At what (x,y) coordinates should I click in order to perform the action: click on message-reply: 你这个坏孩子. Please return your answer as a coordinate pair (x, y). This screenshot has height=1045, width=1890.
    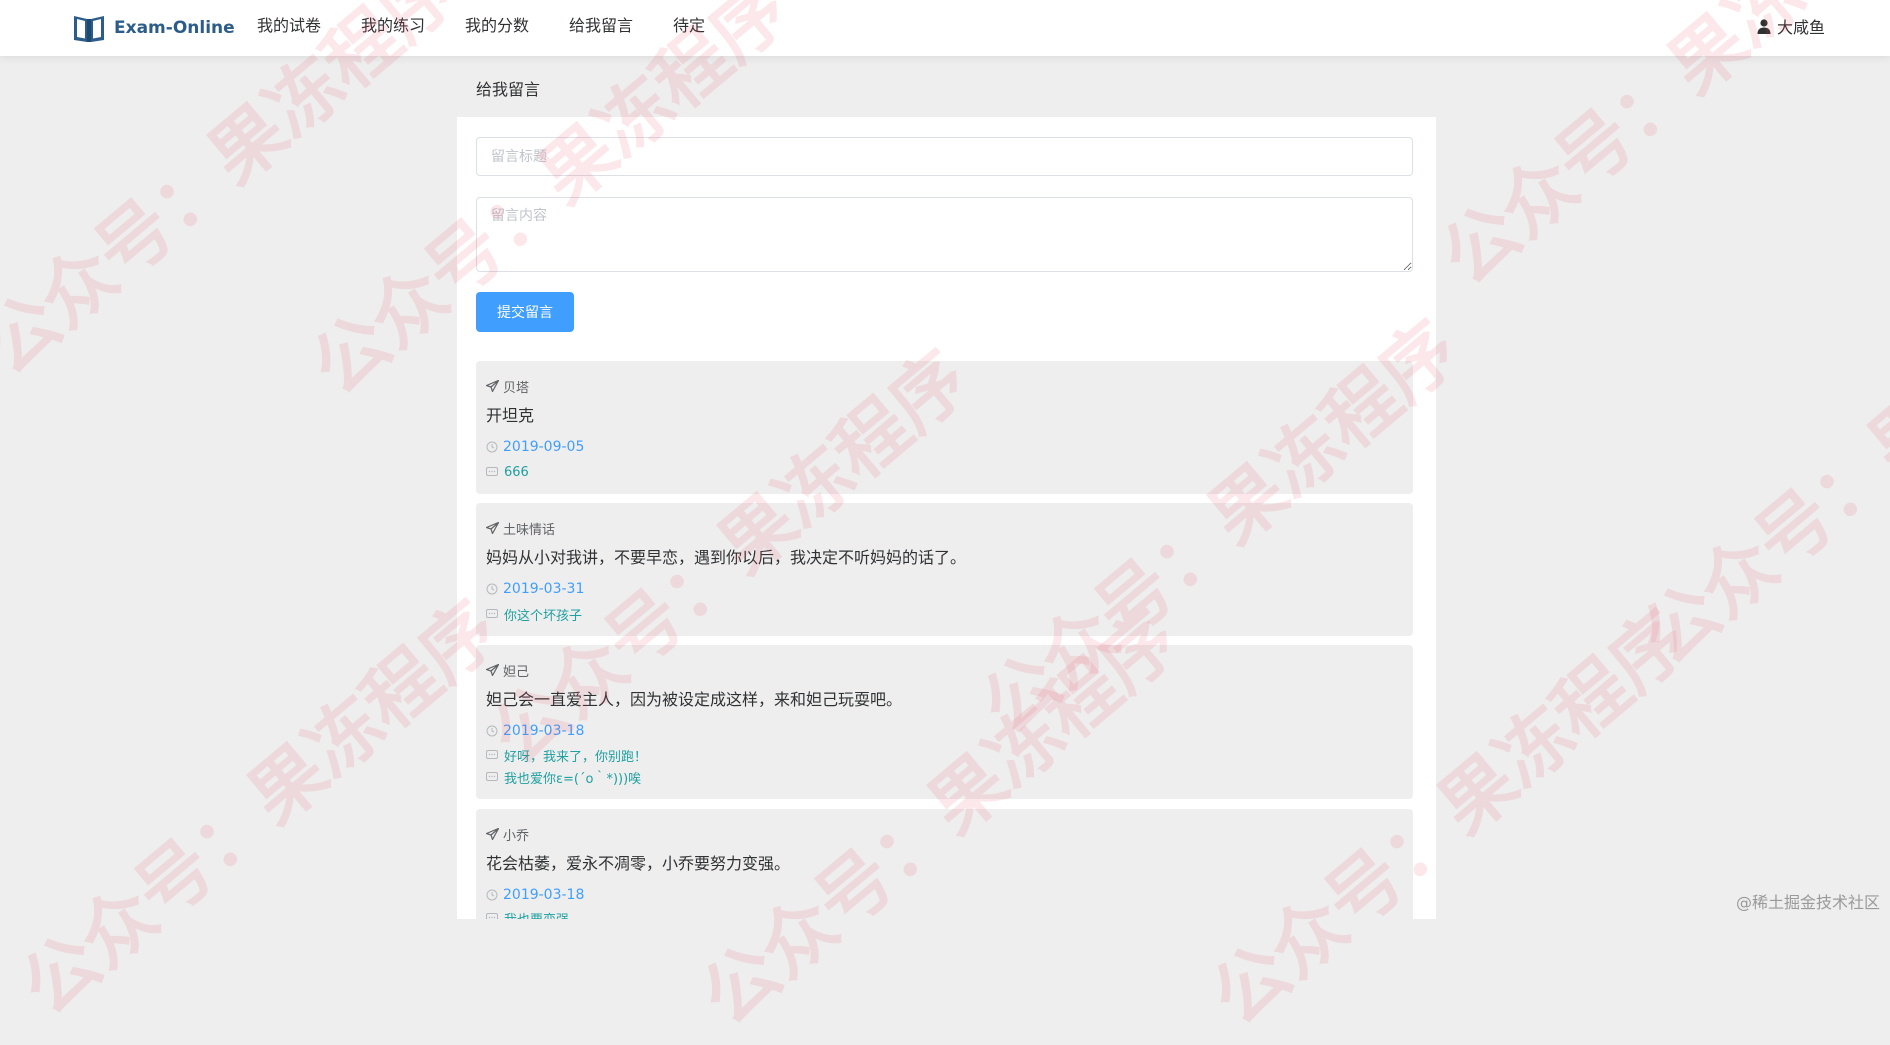
    Looking at the image, I should click on (534, 614).